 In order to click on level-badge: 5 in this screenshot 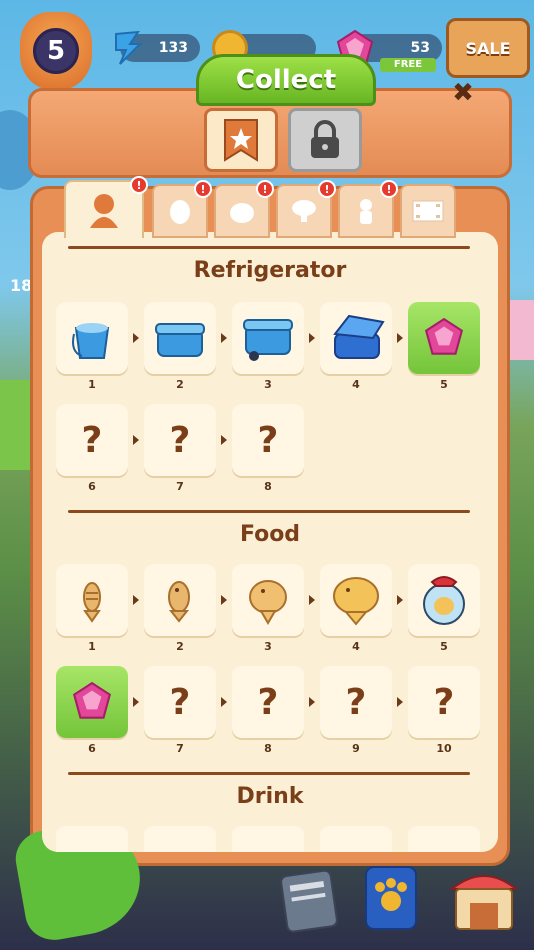, I will do `click(56, 51)`.